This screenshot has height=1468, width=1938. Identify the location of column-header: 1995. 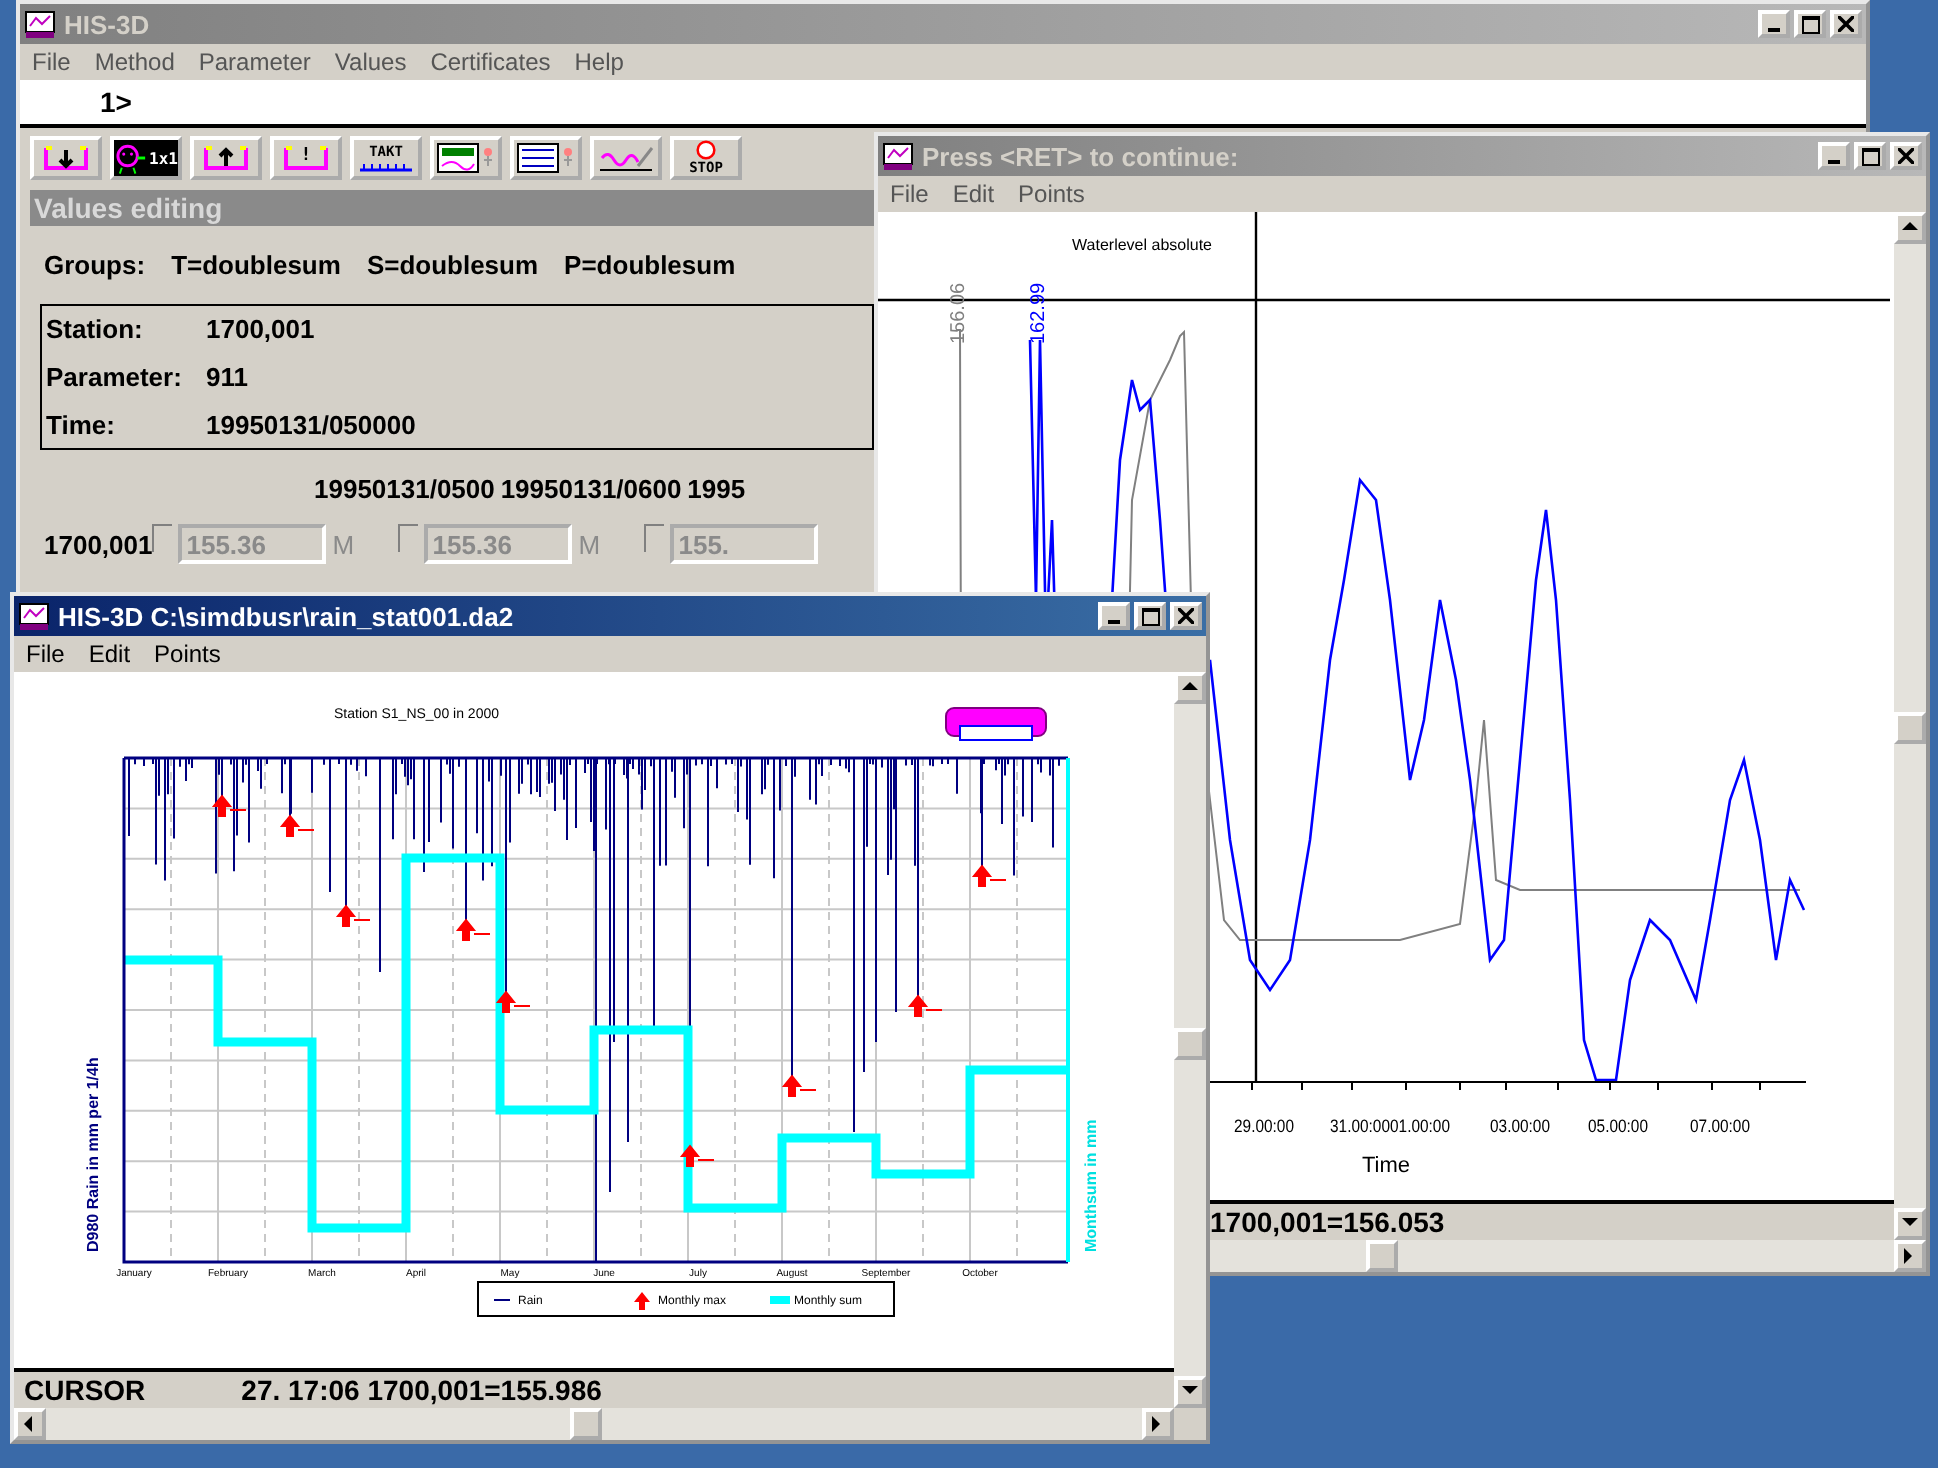
(717, 489).